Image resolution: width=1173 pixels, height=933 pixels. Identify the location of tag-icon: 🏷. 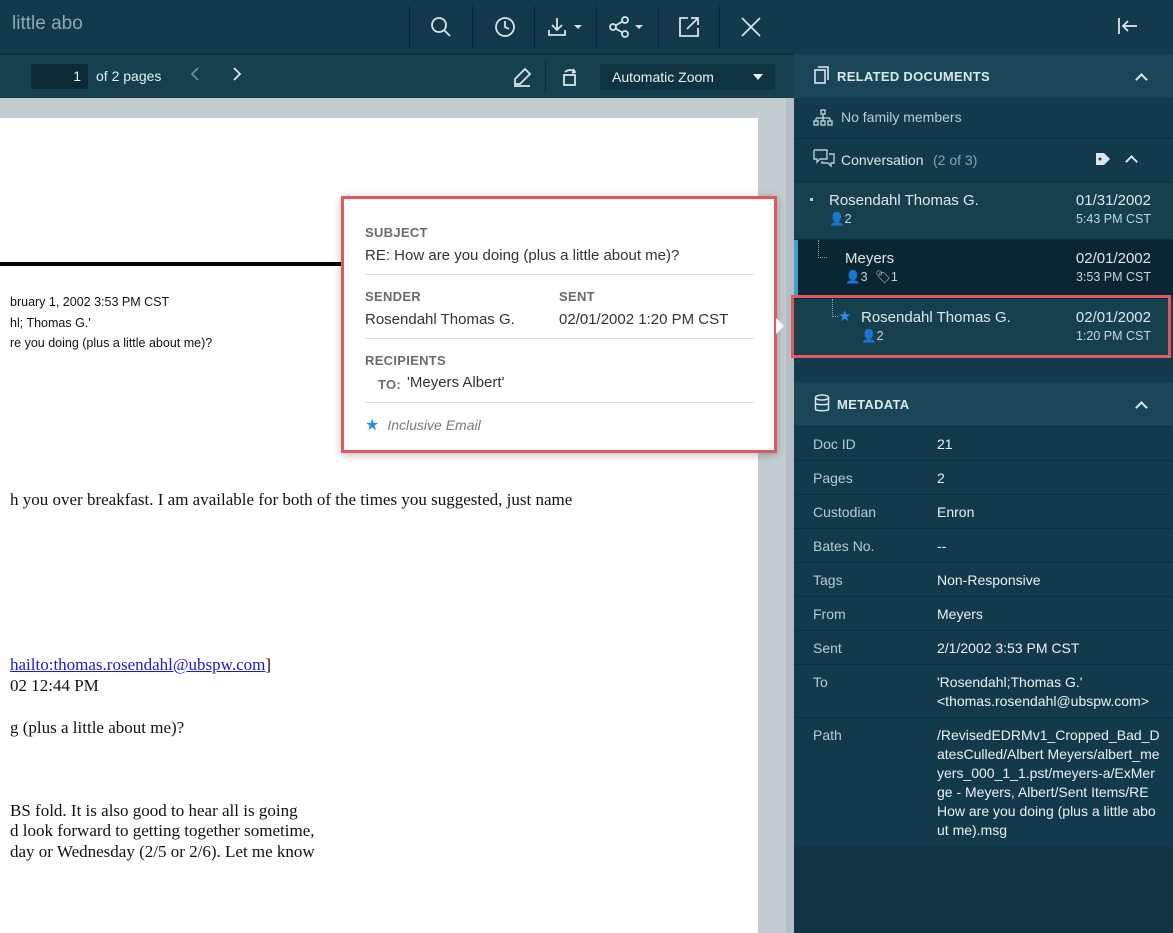
(883, 277).